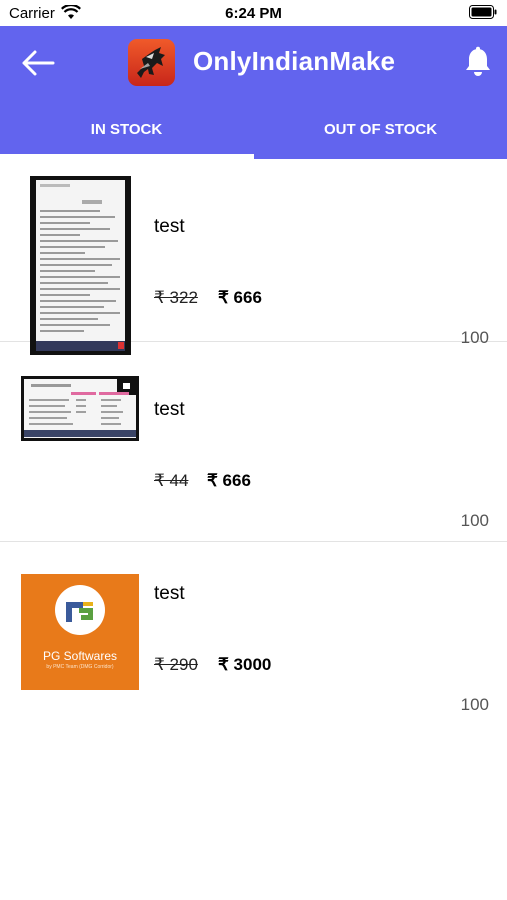 The width and height of the screenshot is (507, 900). What do you see at coordinates (171, 480) in the screenshot?
I see `product-old-price: ₹ 44` at bounding box center [171, 480].